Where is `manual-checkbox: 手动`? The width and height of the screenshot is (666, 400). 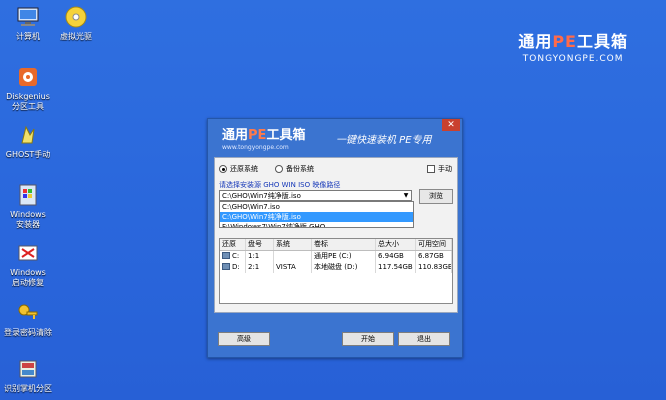
manual-checkbox: 手动 is located at coordinates (439, 169).